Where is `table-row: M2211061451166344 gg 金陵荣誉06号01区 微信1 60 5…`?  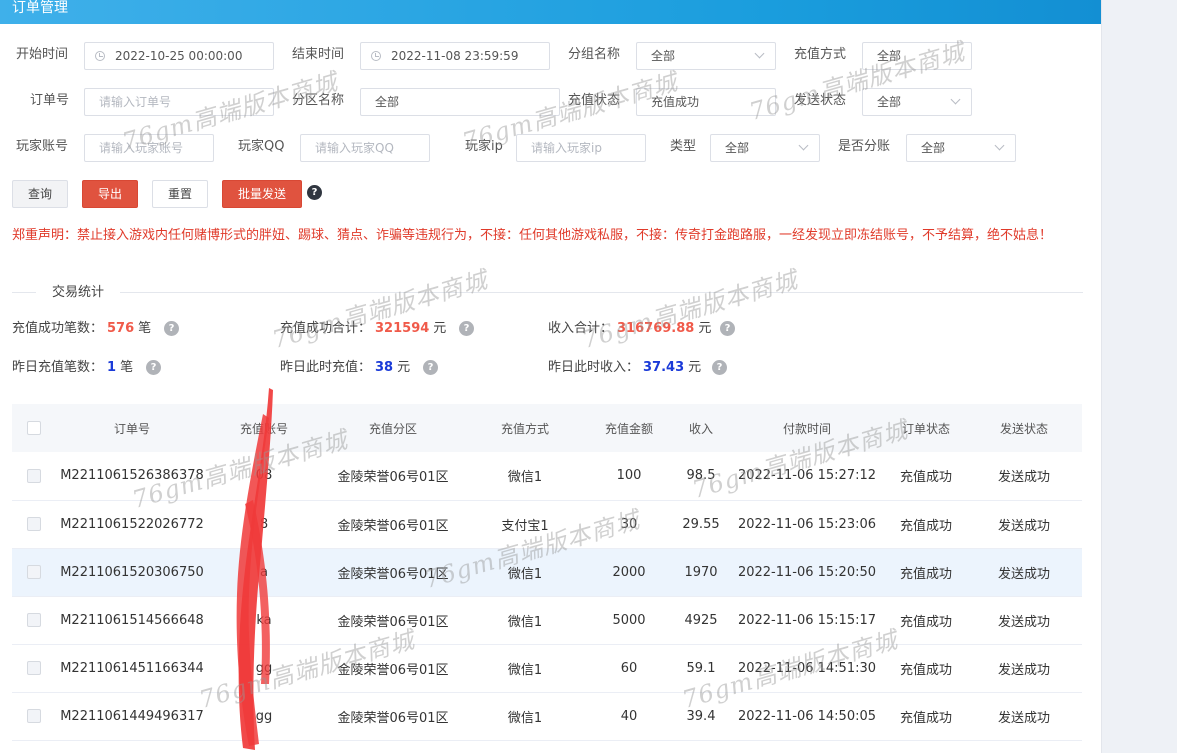
table-row: M2211061451166344 gg 金陵荣誉06号01区 微信1 60 5… is located at coordinates (547, 668).